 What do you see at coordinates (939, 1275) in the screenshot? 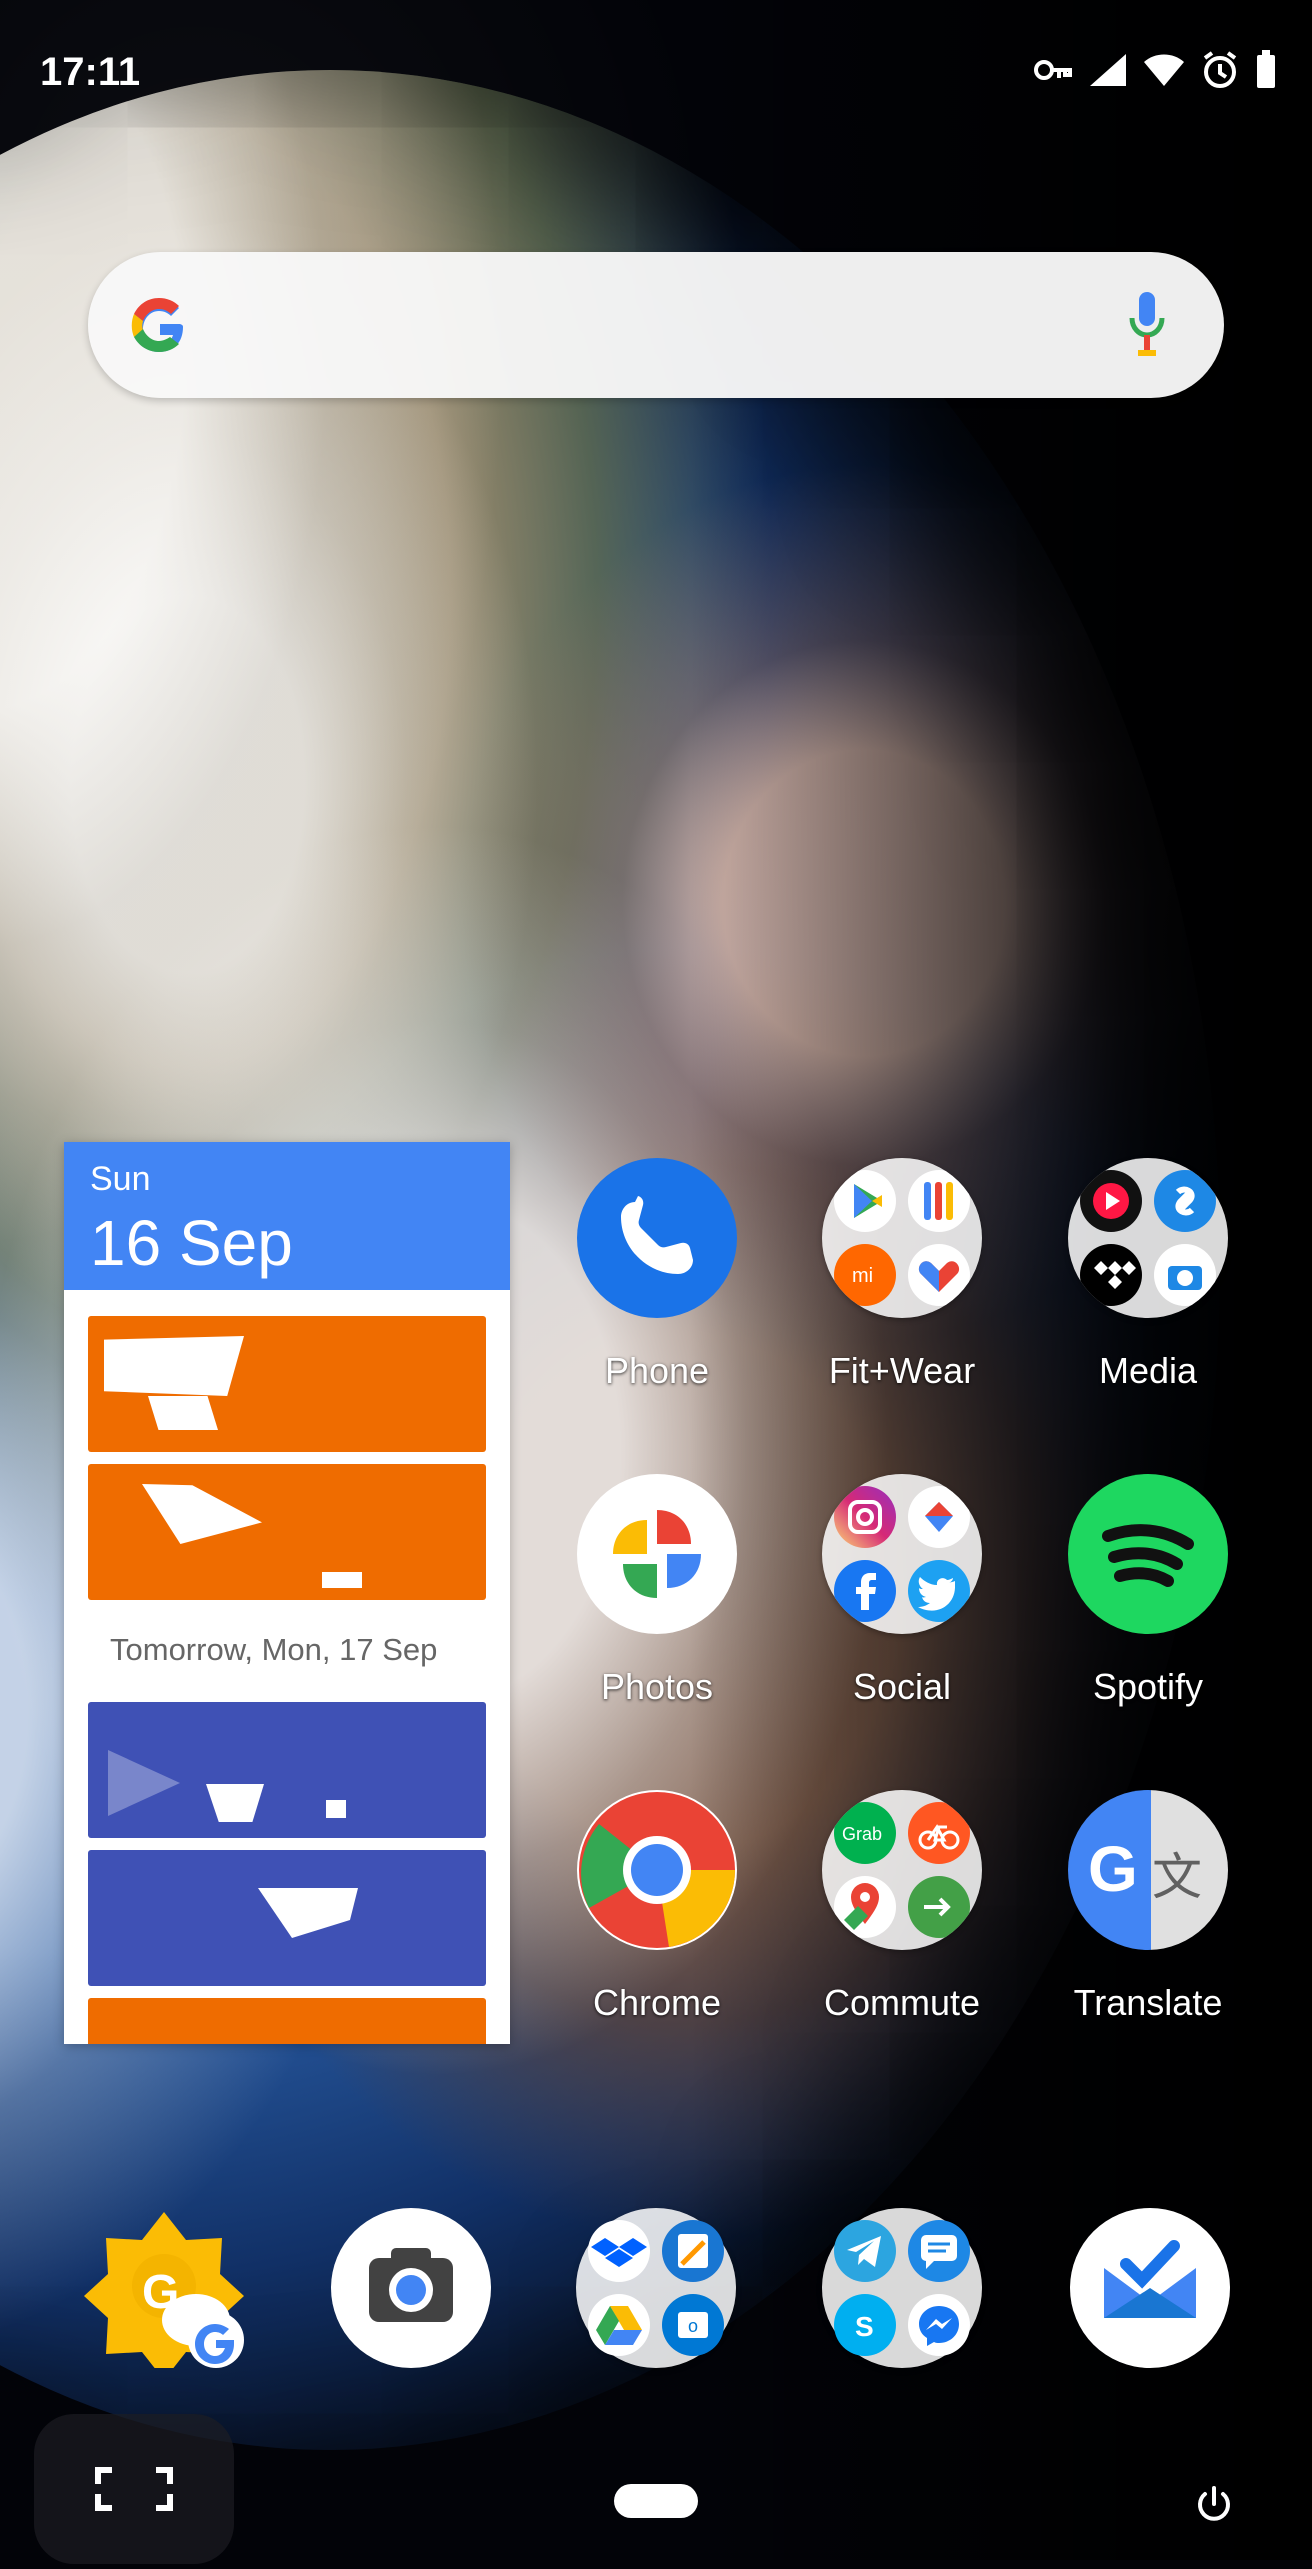
I see `google-fit-icon` at bounding box center [939, 1275].